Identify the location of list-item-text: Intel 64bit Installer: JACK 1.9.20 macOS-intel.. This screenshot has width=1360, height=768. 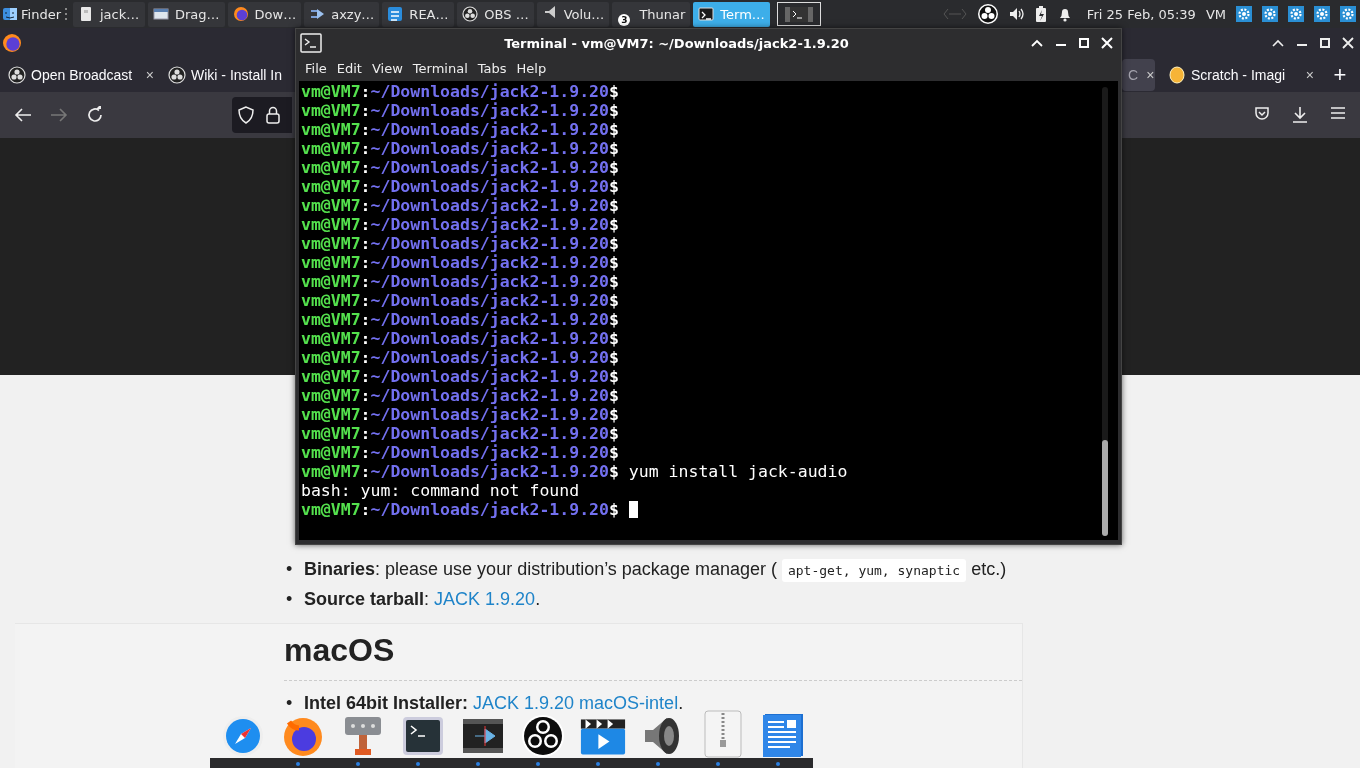
(494, 703).